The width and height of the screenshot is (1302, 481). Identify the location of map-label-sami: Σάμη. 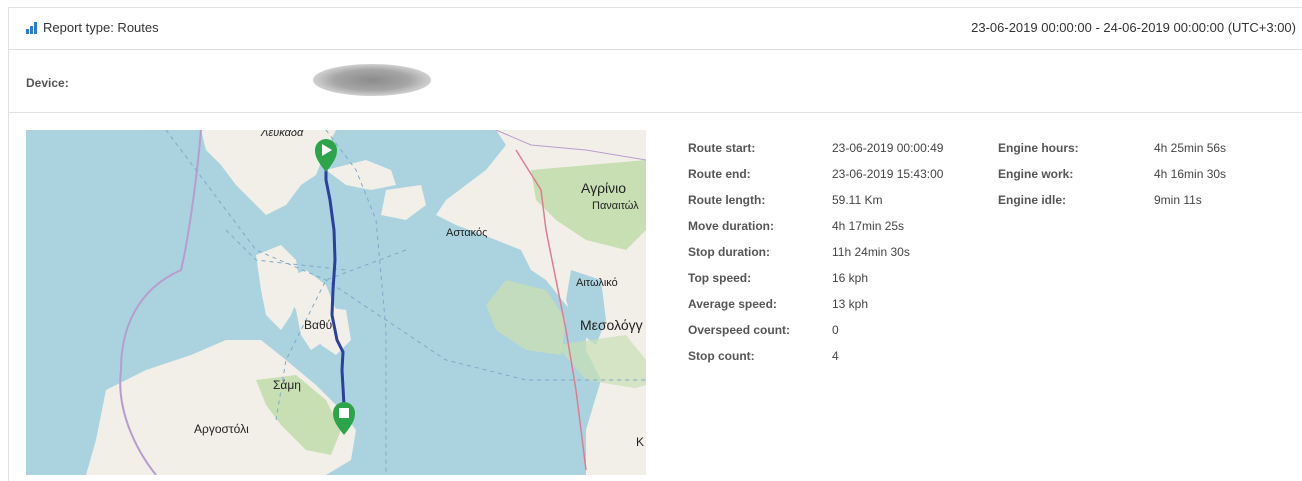
(287, 385).